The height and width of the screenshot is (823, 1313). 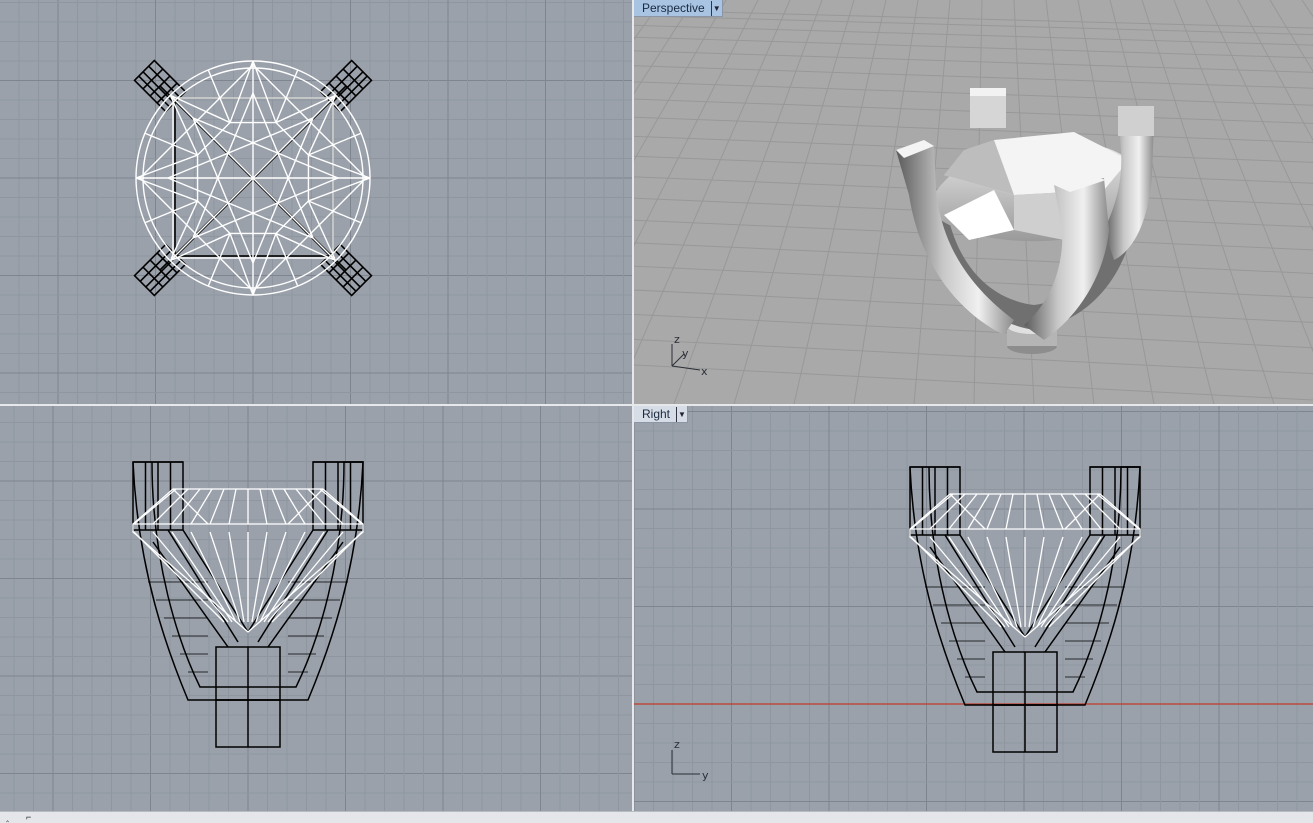 What do you see at coordinates (656, 413) in the screenshot?
I see `tab-right-label: Right` at bounding box center [656, 413].